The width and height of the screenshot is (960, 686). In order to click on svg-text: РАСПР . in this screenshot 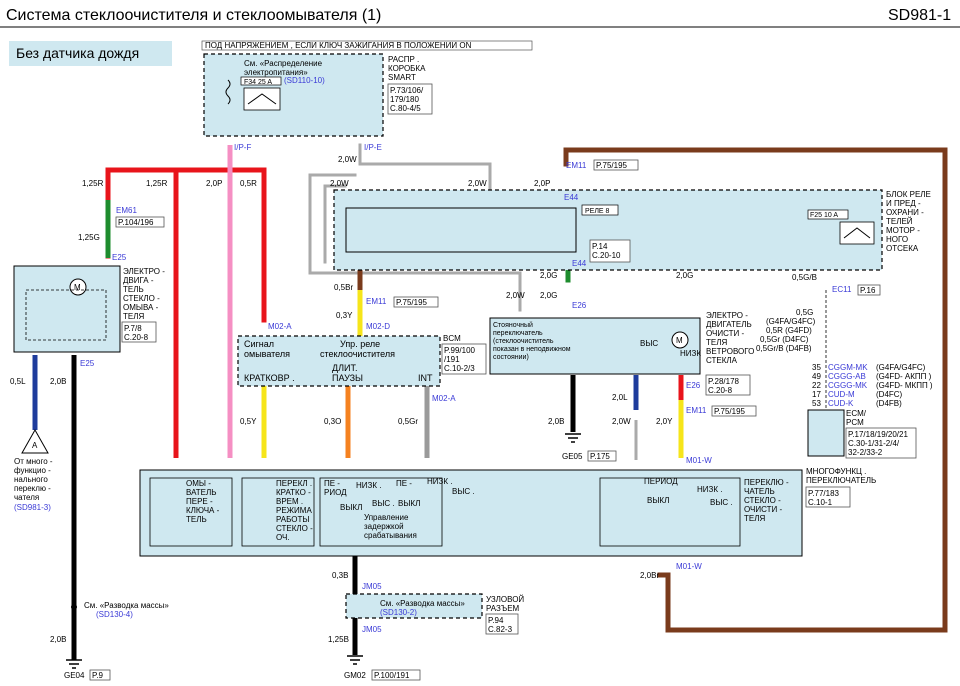, I will do `click(403, 59)`.